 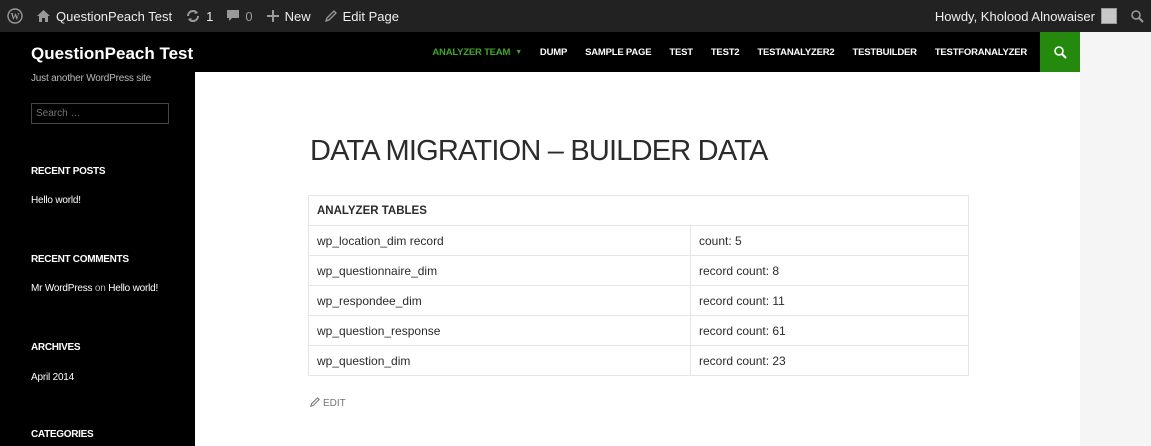 What do you see at coordinates (829, 330) in the screenshot?
I see `table-cell-count: record count: 61` at bounding box center [829, 330].